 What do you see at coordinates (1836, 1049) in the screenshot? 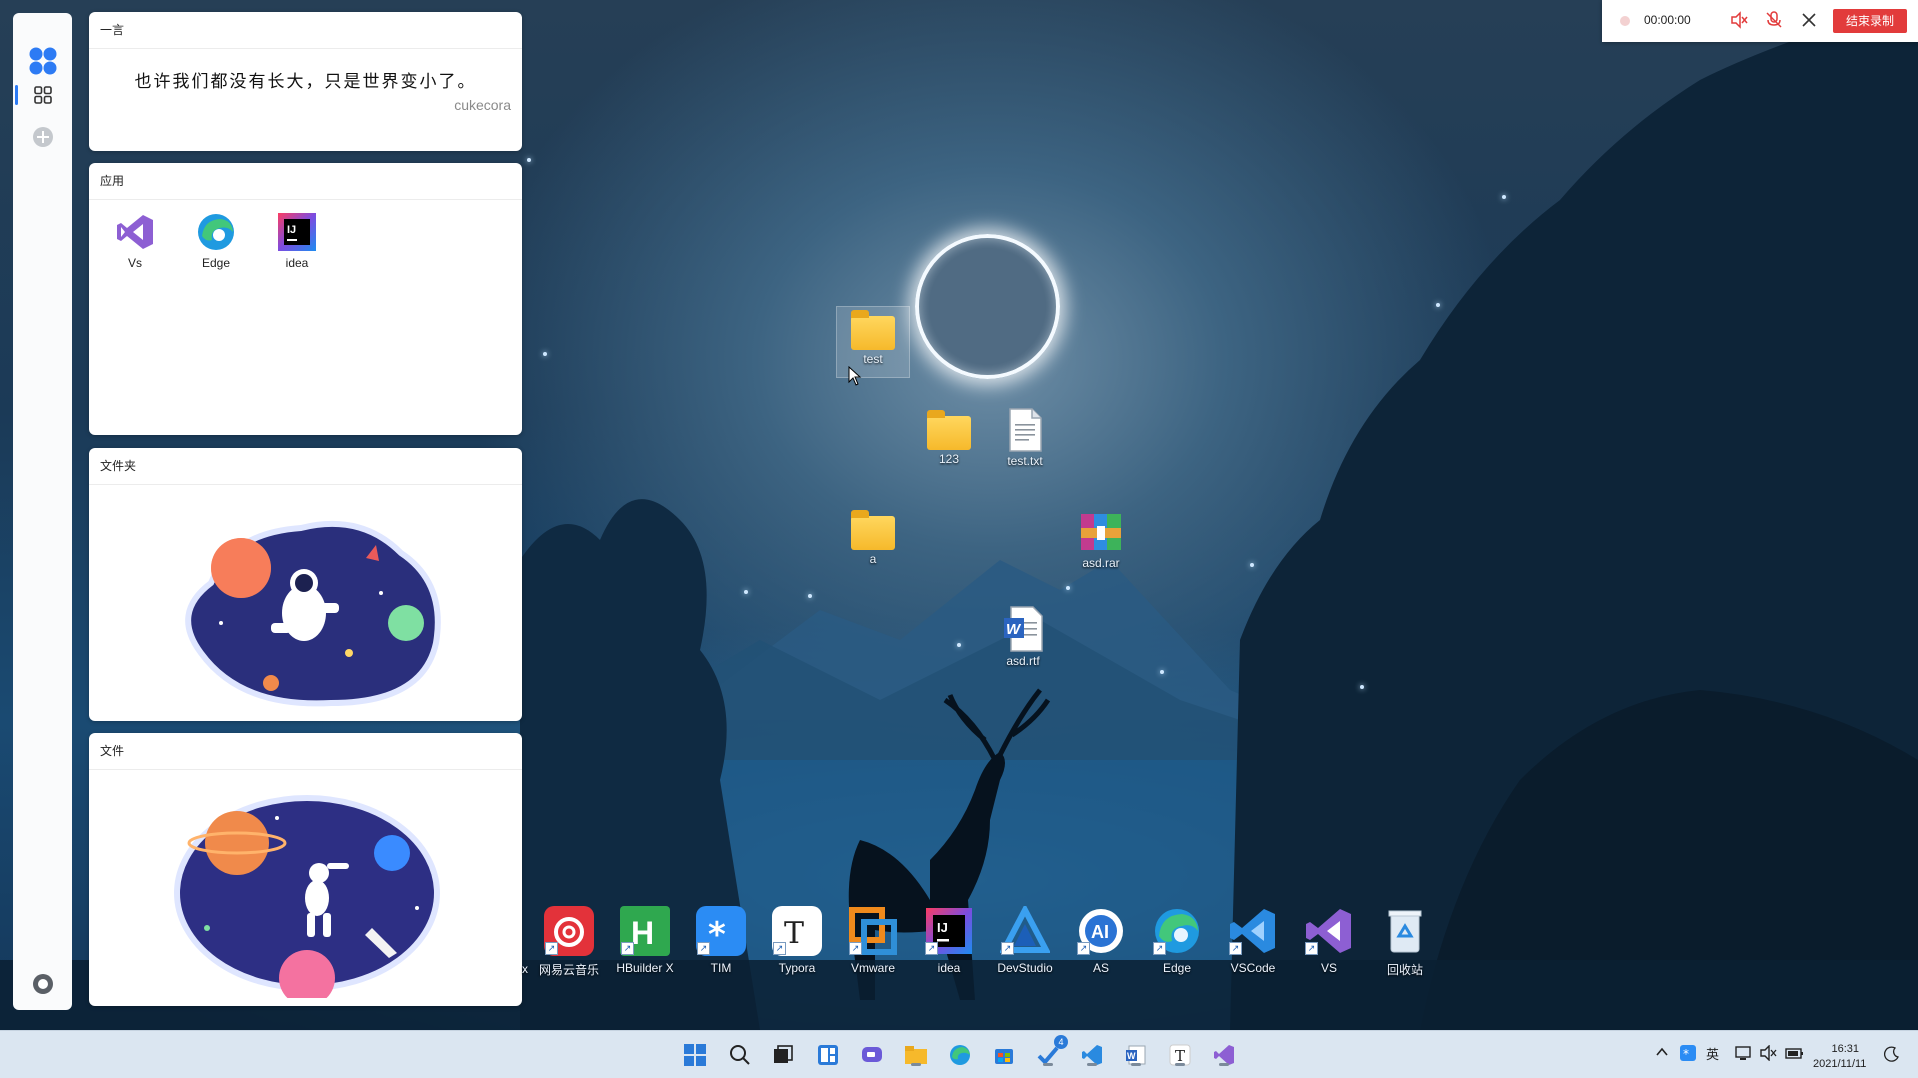
I see `clock-time: 16:31` at bounding box center [1836, 1049].